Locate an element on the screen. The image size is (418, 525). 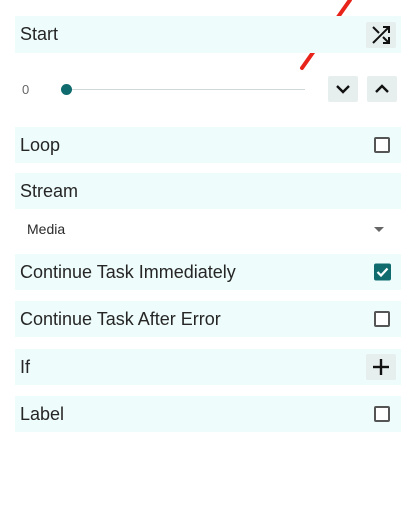
slider-track is located at coordinates (186, 89).